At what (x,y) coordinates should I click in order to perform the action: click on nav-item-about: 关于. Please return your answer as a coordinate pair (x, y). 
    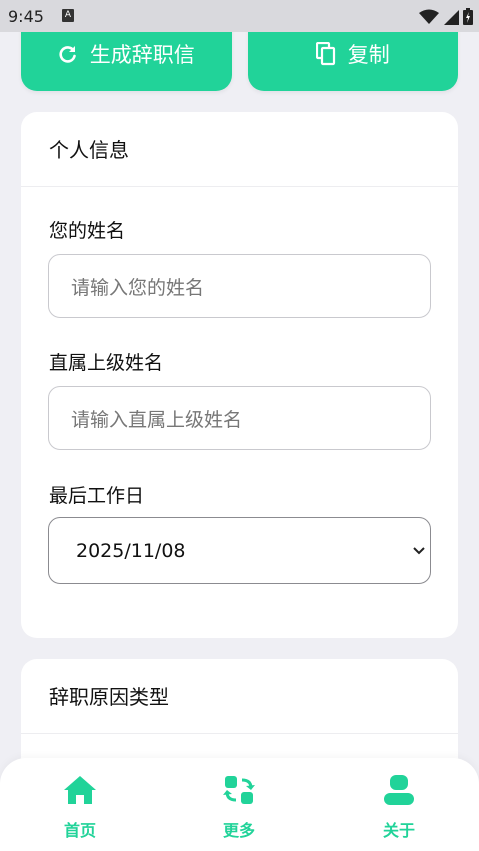
    Looking at the image, I should click on (399, 806).